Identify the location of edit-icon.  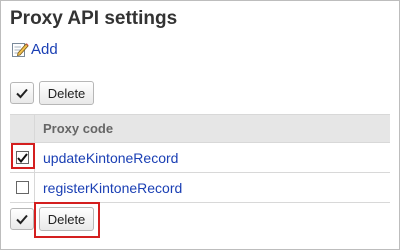
(20, 50).